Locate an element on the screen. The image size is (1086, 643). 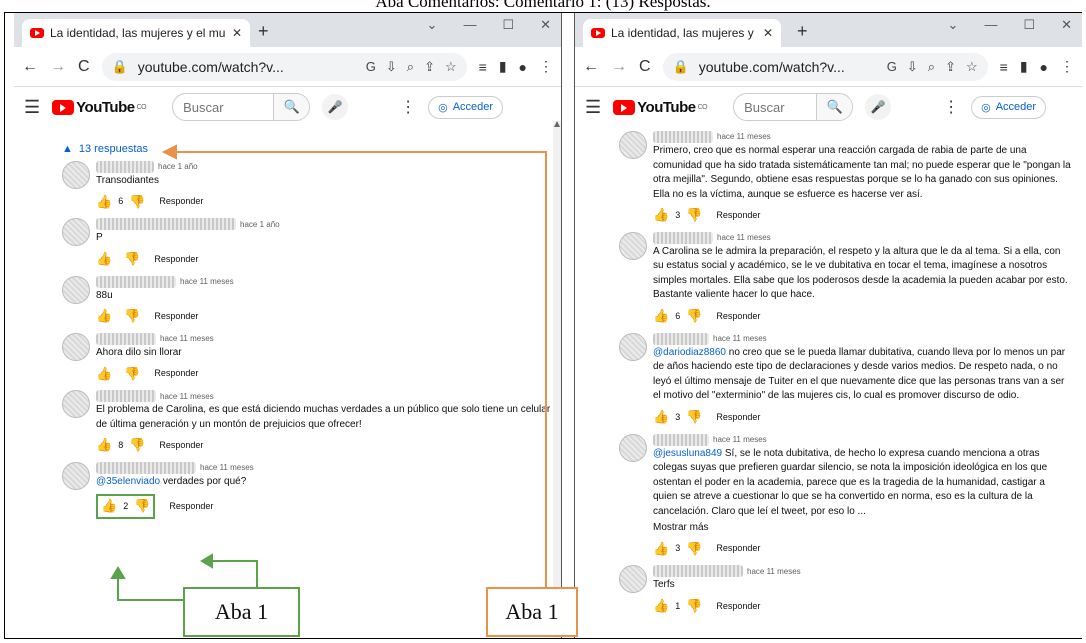
new-tab-icon: + is located at coordinates (802, 31).